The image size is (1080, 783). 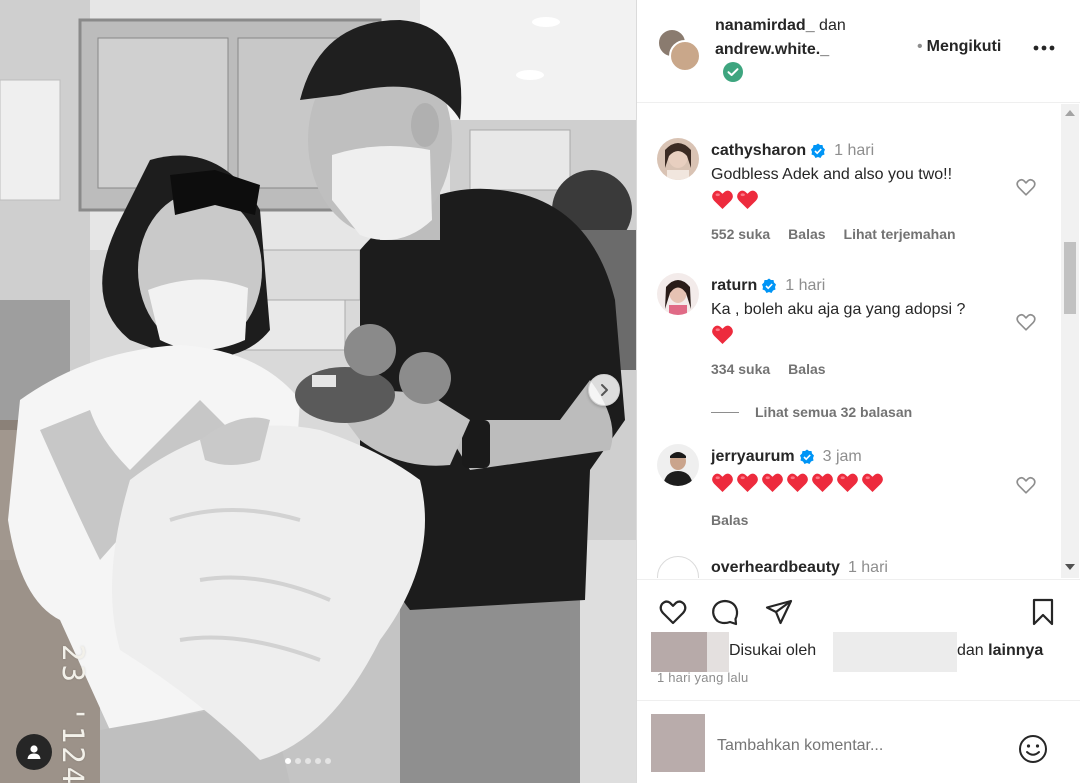 What do you see at coordinates (1000, 651) in the screenshot?
I see `liked-by-others: dan lainnya` at bounding box center [1000, 651].